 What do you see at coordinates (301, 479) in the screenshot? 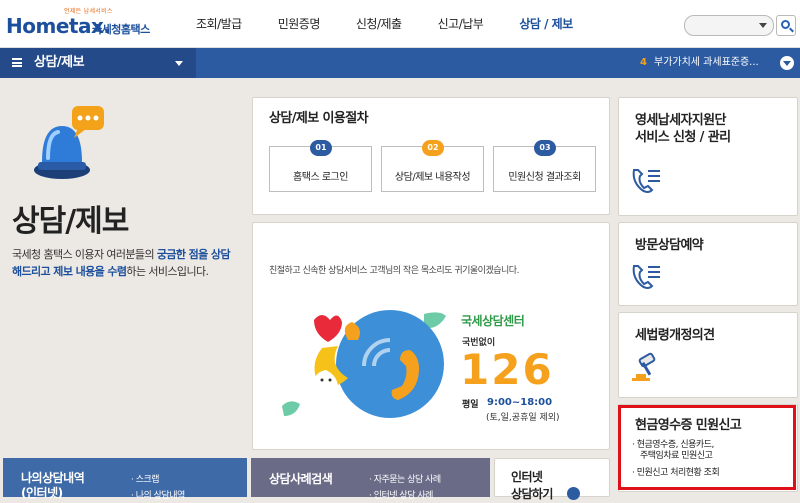
I see `card-title: 상담사례검색` at bounding box center [301, 479].